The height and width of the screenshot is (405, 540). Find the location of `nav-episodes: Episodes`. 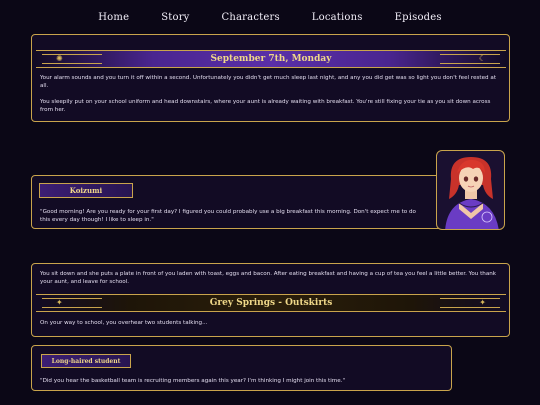

nav-episodes: Episodes is located at coordinates (418, 17).